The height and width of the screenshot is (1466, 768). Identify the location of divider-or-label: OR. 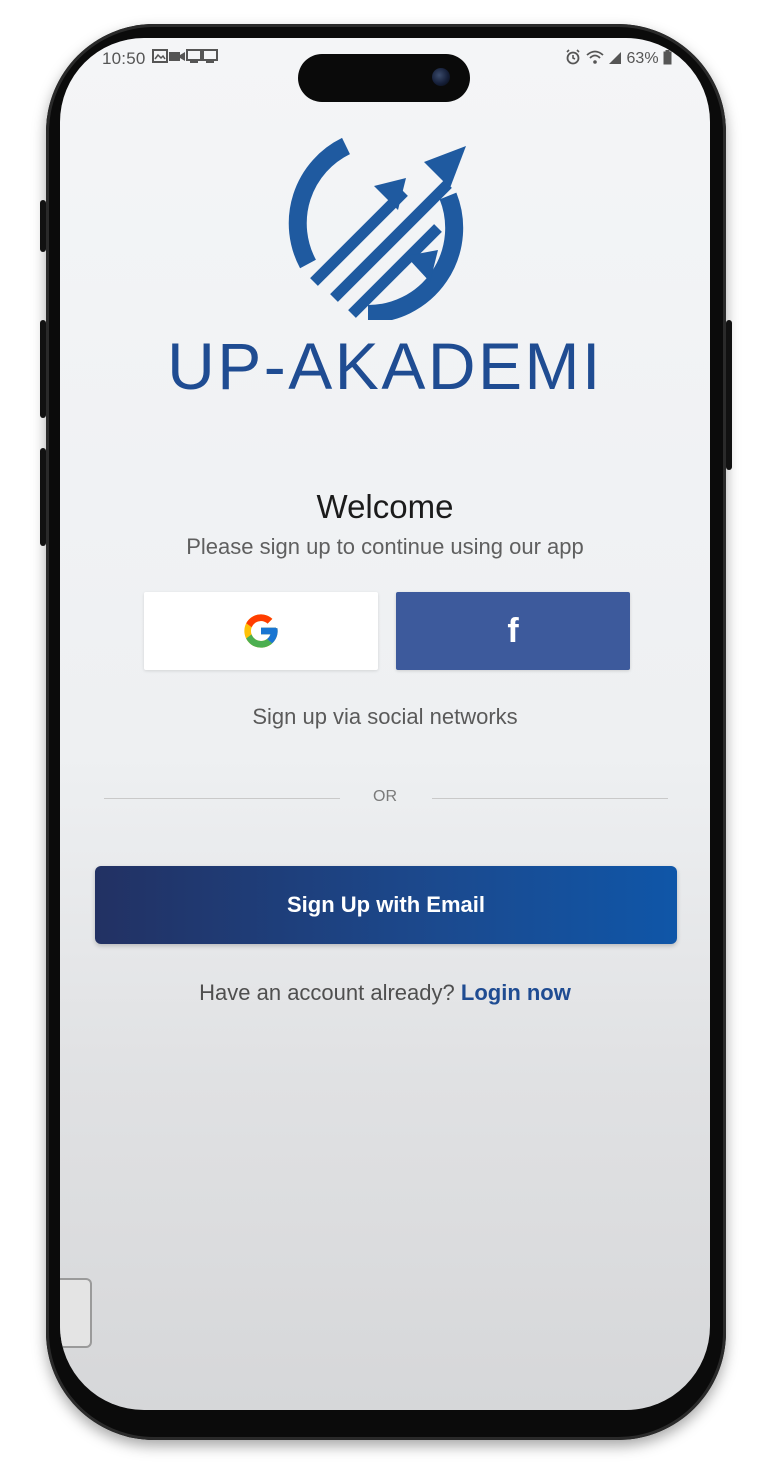
(385, 796).